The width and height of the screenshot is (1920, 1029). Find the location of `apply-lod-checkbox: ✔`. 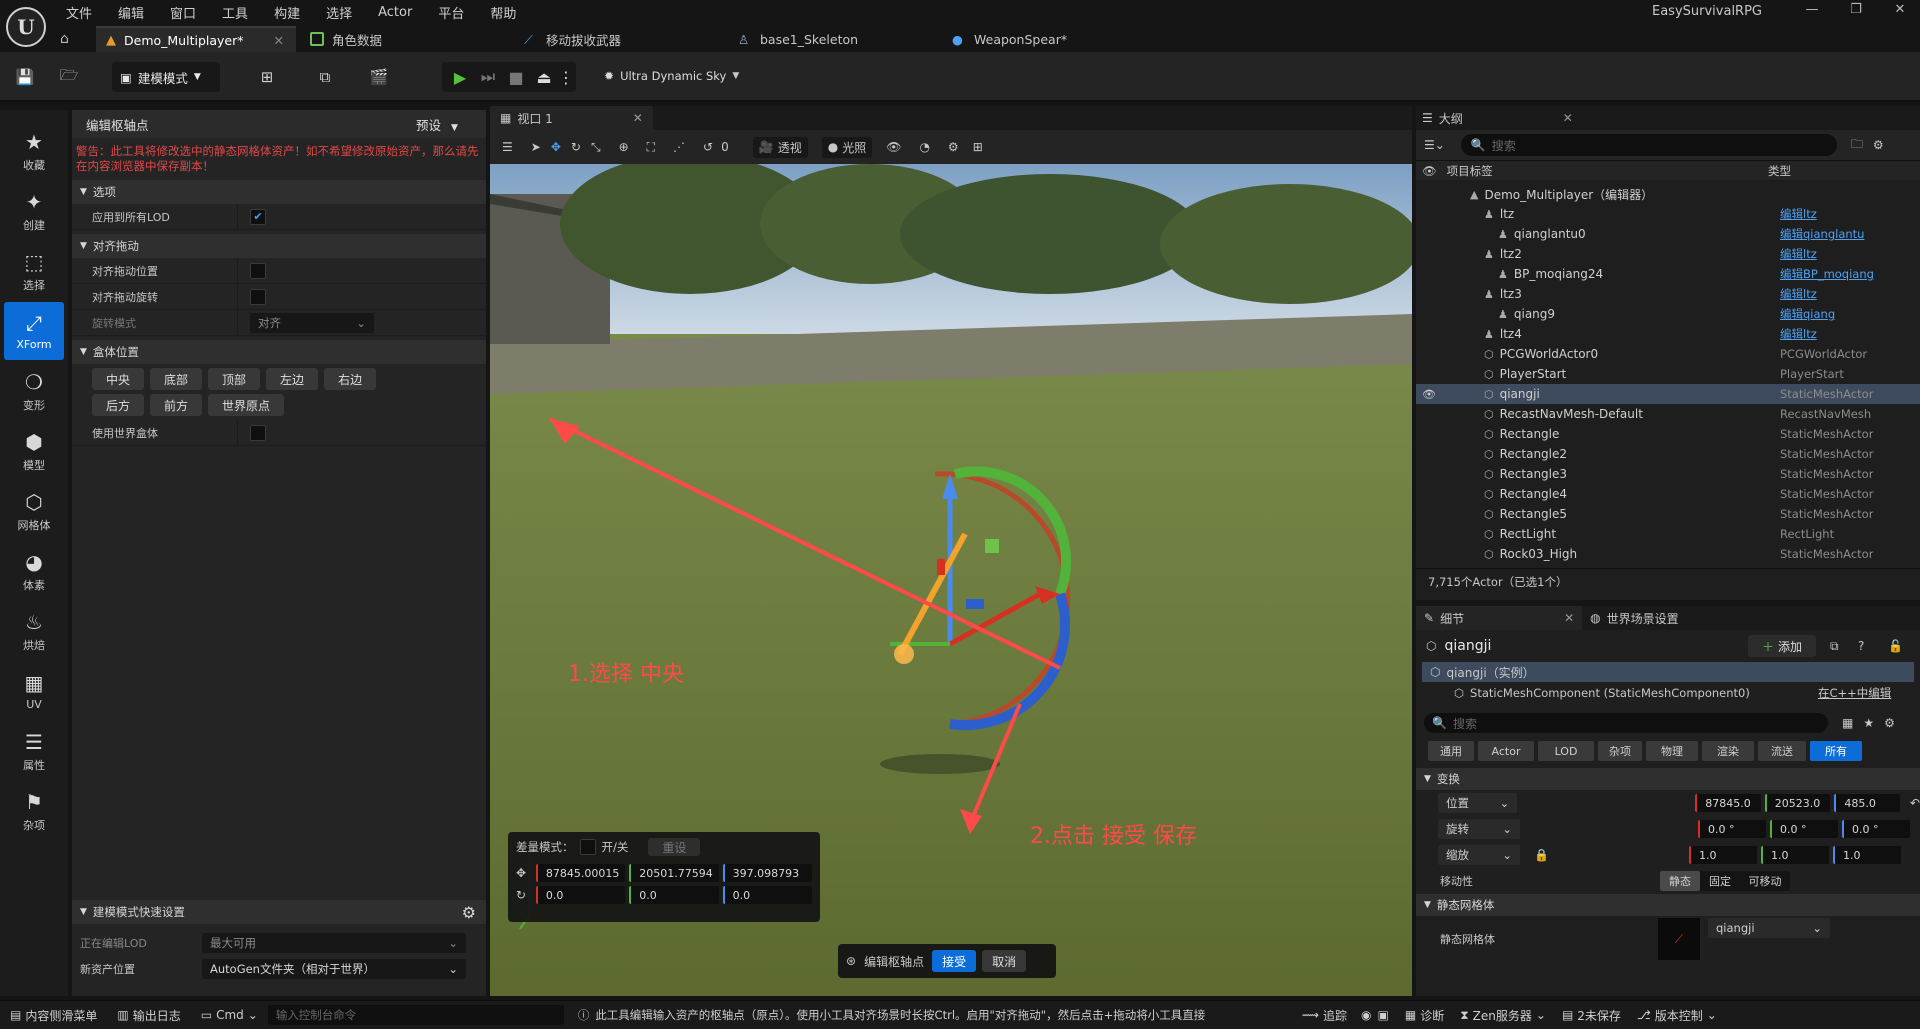

apply-lod-checkbox: ✔ is located at coordinates (258, 216).